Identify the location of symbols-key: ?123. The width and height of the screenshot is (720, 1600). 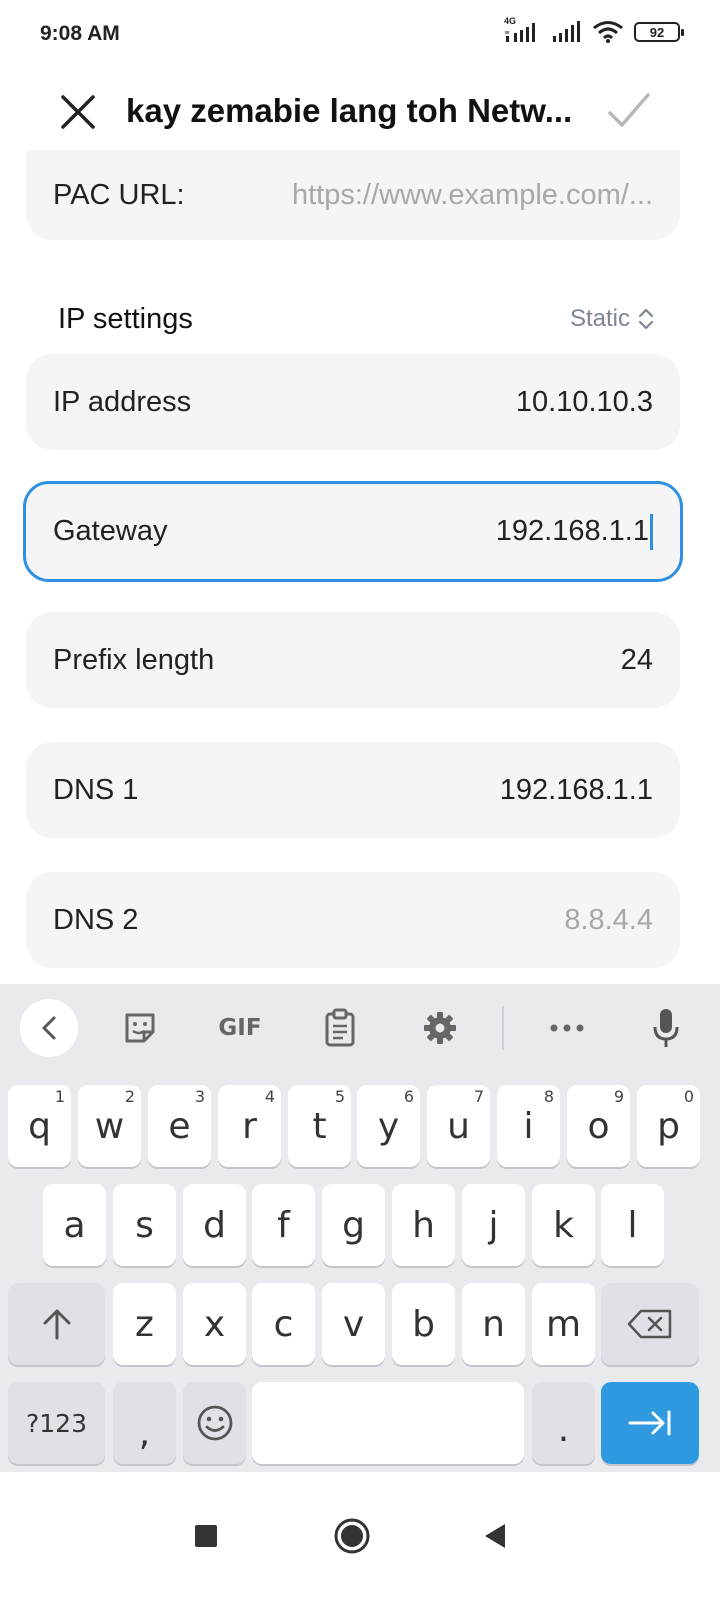
(56, 1423).